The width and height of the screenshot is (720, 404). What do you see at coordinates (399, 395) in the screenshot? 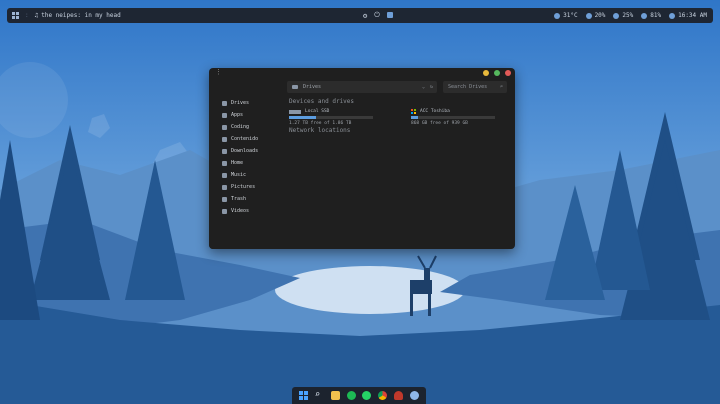
I see `chess-icon` at bounding box center [399, 395].